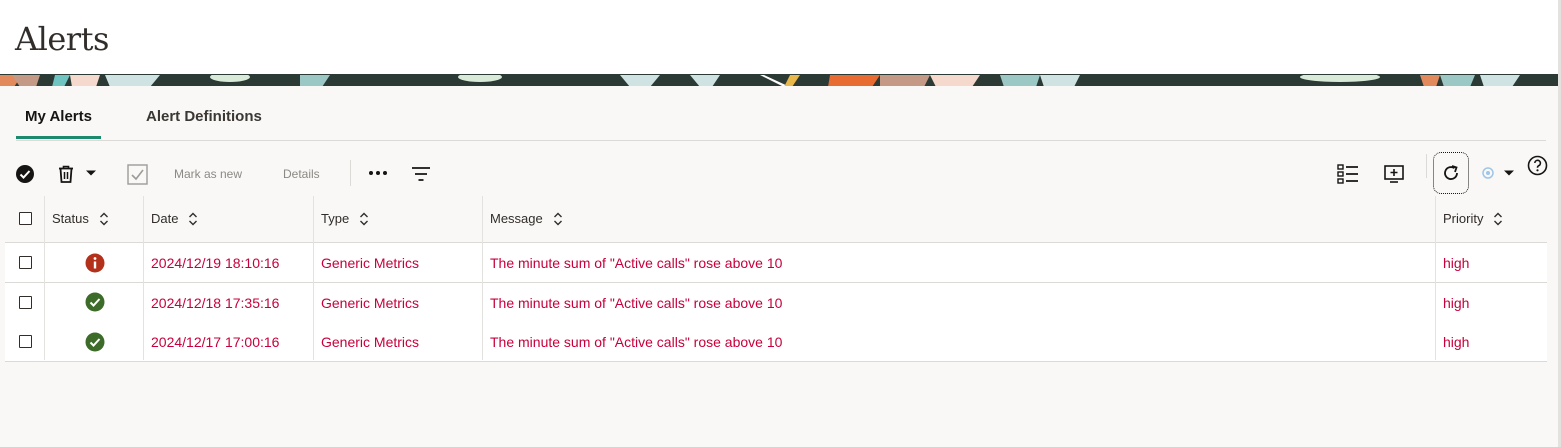 The height and width of the screenshot is (447, 1561). I want to click on auto-refresh-icon, so click(1488, 173).